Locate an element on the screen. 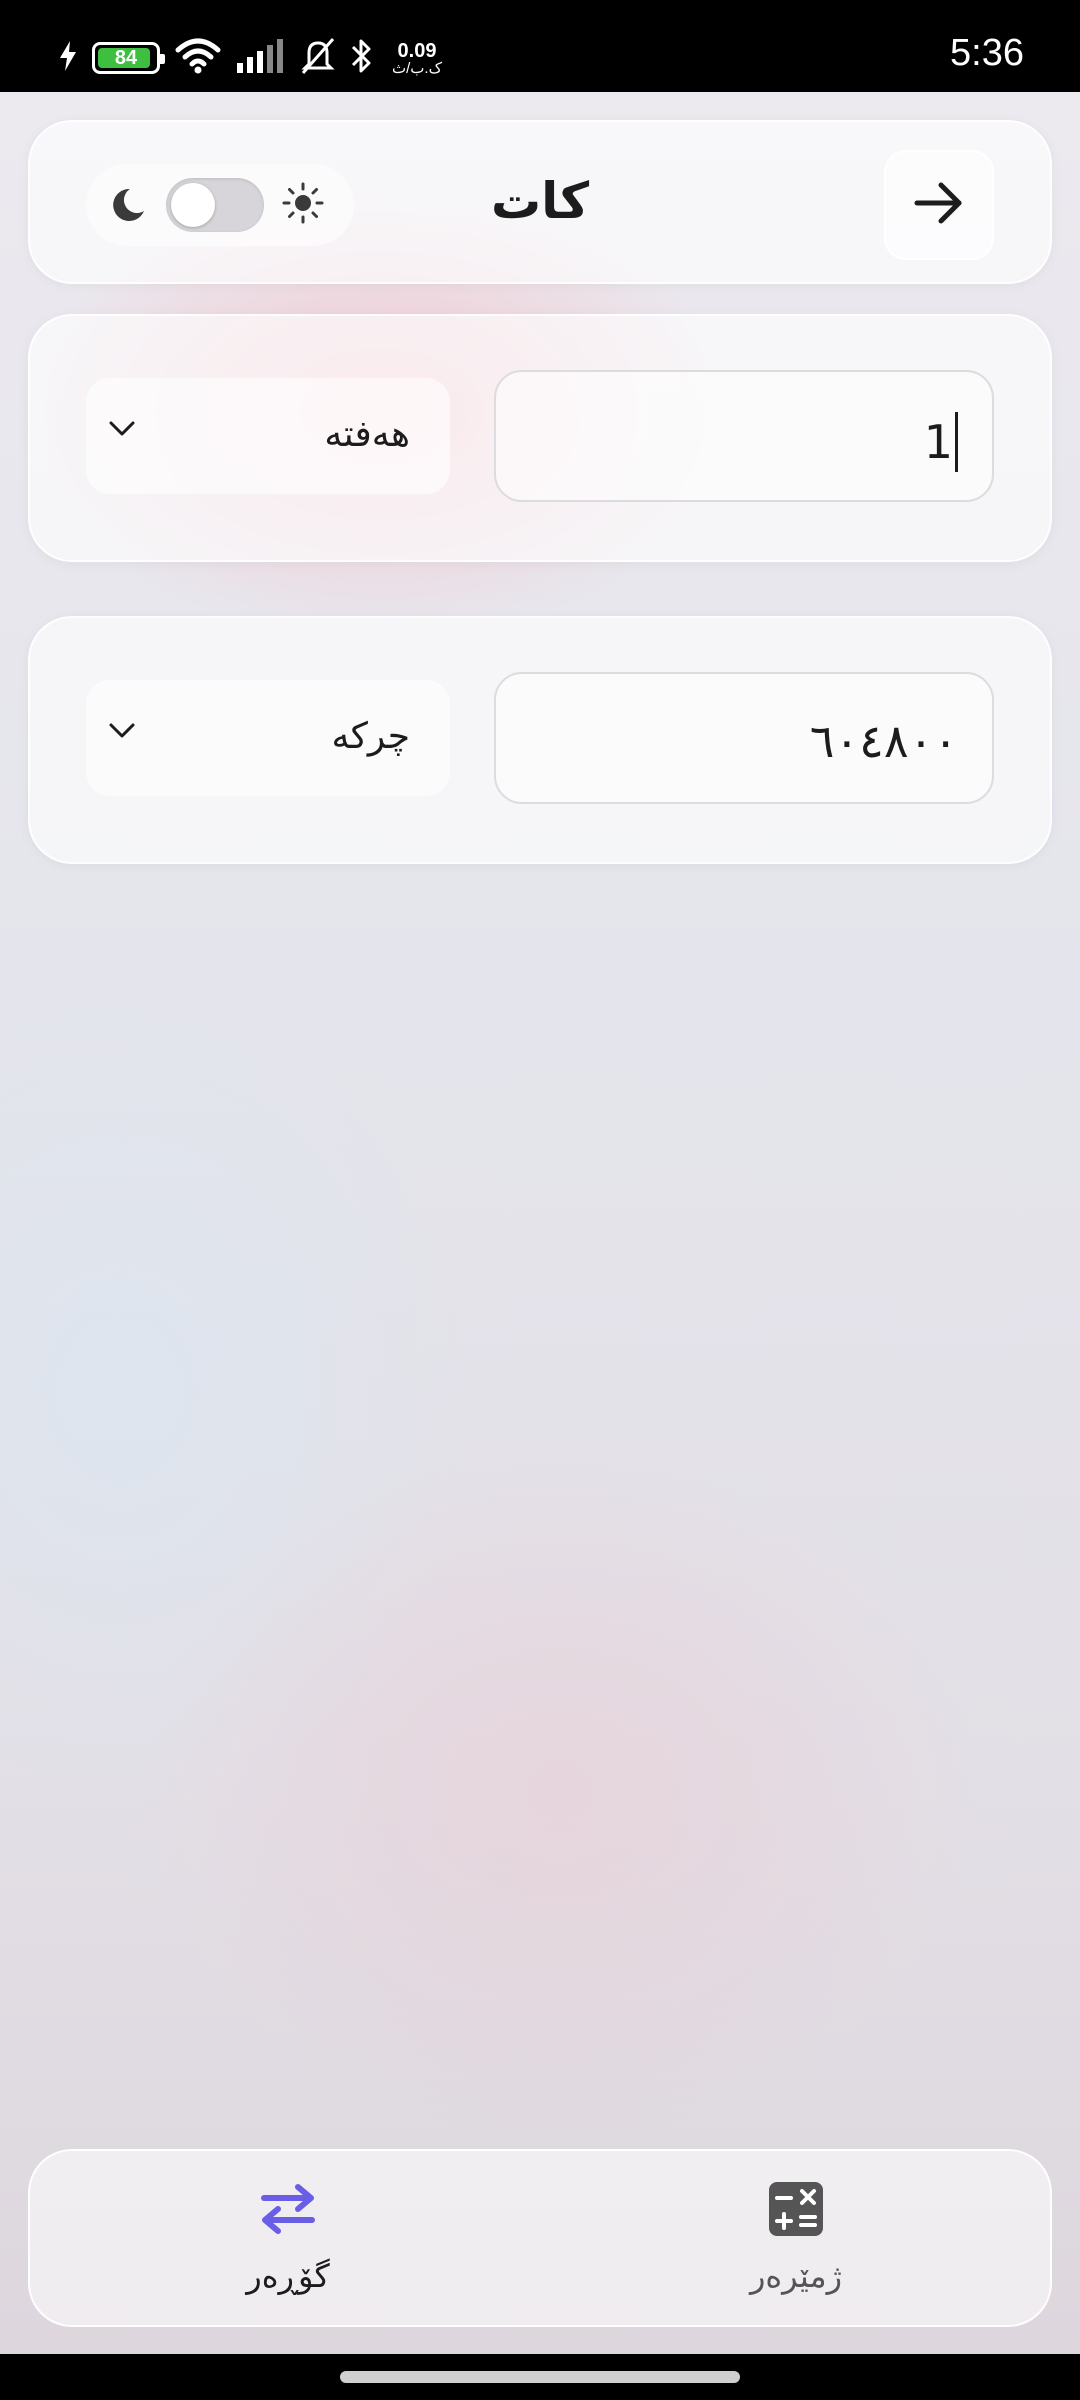  from-value: 1 is located at coordinates (938, 442).